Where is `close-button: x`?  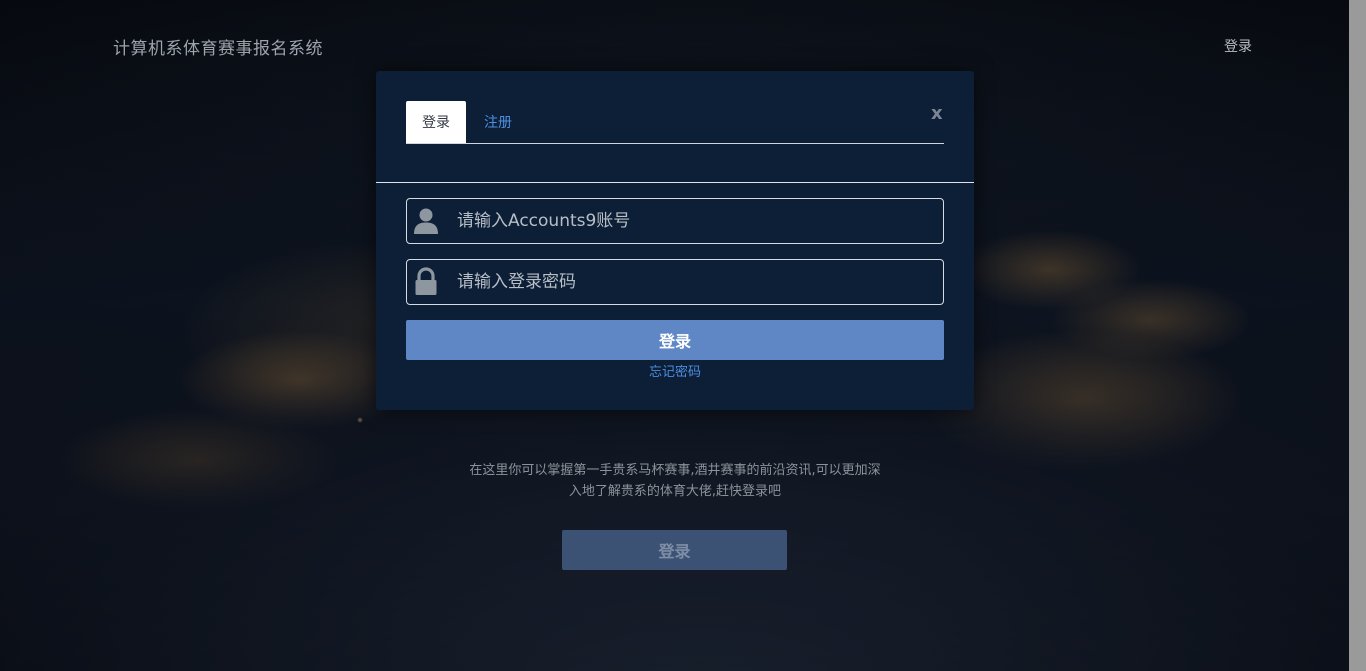
close-button: x is located at coordinates (937, 113).